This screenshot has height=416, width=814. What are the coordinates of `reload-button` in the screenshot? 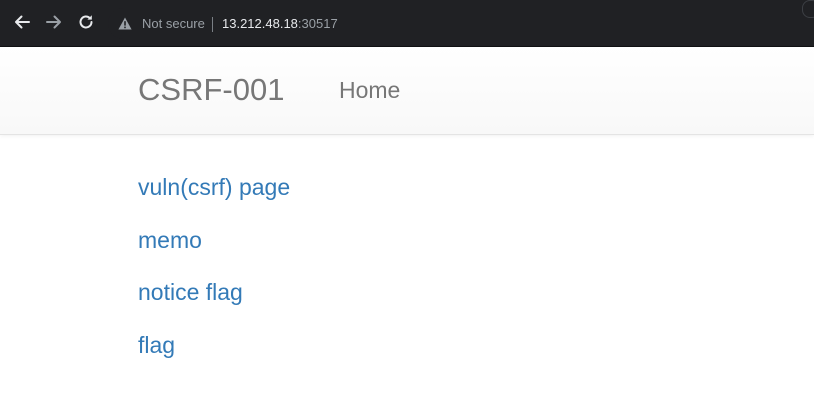 It's located at (86, 22).